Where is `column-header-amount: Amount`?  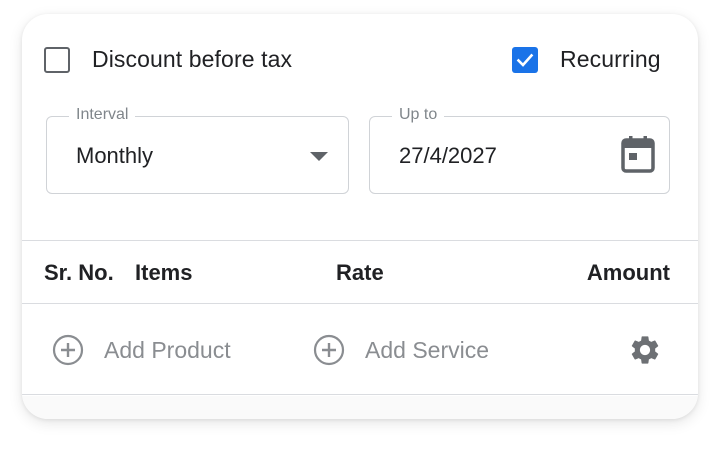 column-header-amount: Amount is located at coordinates (628, 272).